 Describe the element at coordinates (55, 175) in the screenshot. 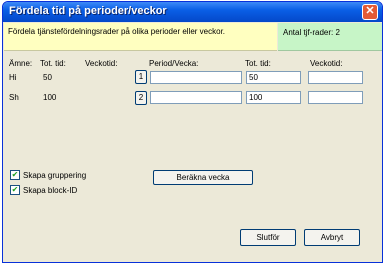

I see `skapa-gruppering-label: Skapa gruppering` at that location.